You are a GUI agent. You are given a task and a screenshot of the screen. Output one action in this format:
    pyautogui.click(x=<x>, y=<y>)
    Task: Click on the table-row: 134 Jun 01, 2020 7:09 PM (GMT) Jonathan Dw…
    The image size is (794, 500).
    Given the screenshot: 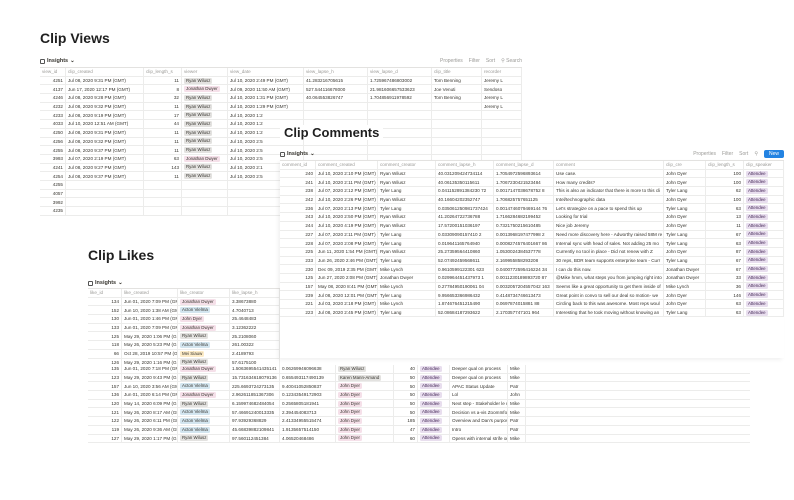 What is the action you would take?
    pyautogui.click(x=184, y=302)
    